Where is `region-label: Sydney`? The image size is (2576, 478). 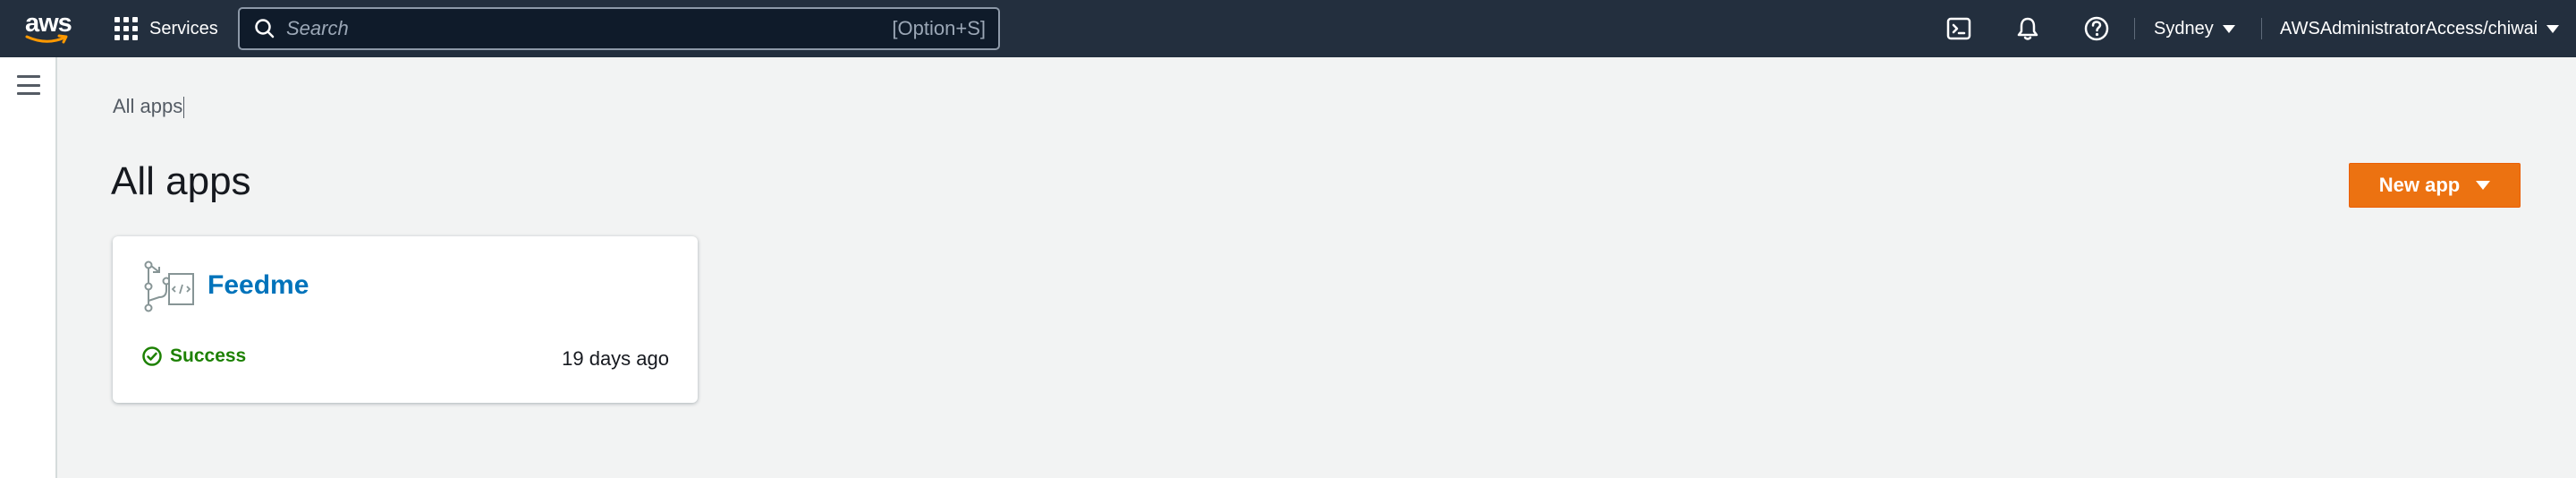 region-label: Sydney is located at coordinates (2184, 28).